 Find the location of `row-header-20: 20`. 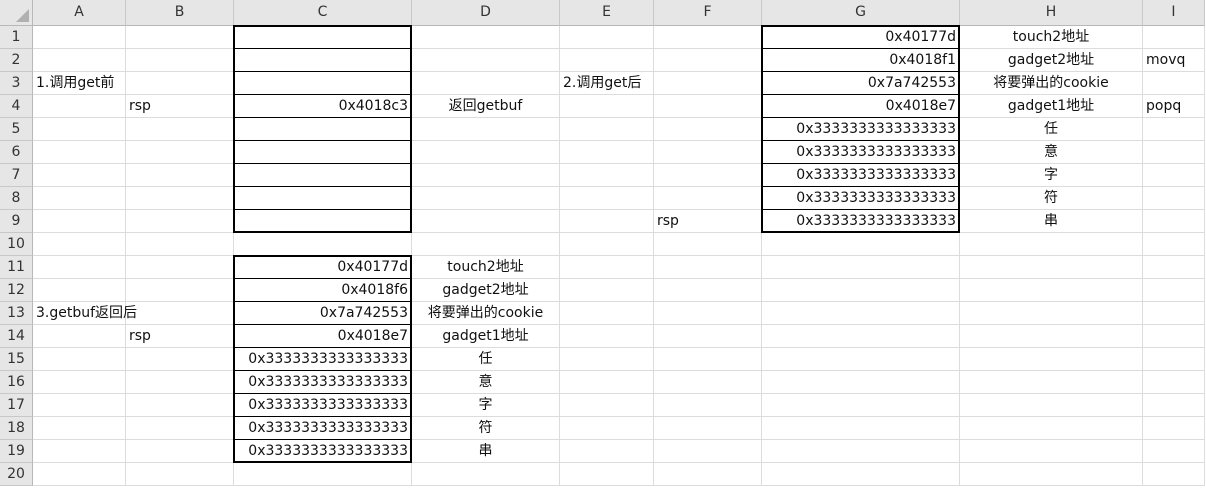

row-header-20: 20 is located at coordinates (16, 474).